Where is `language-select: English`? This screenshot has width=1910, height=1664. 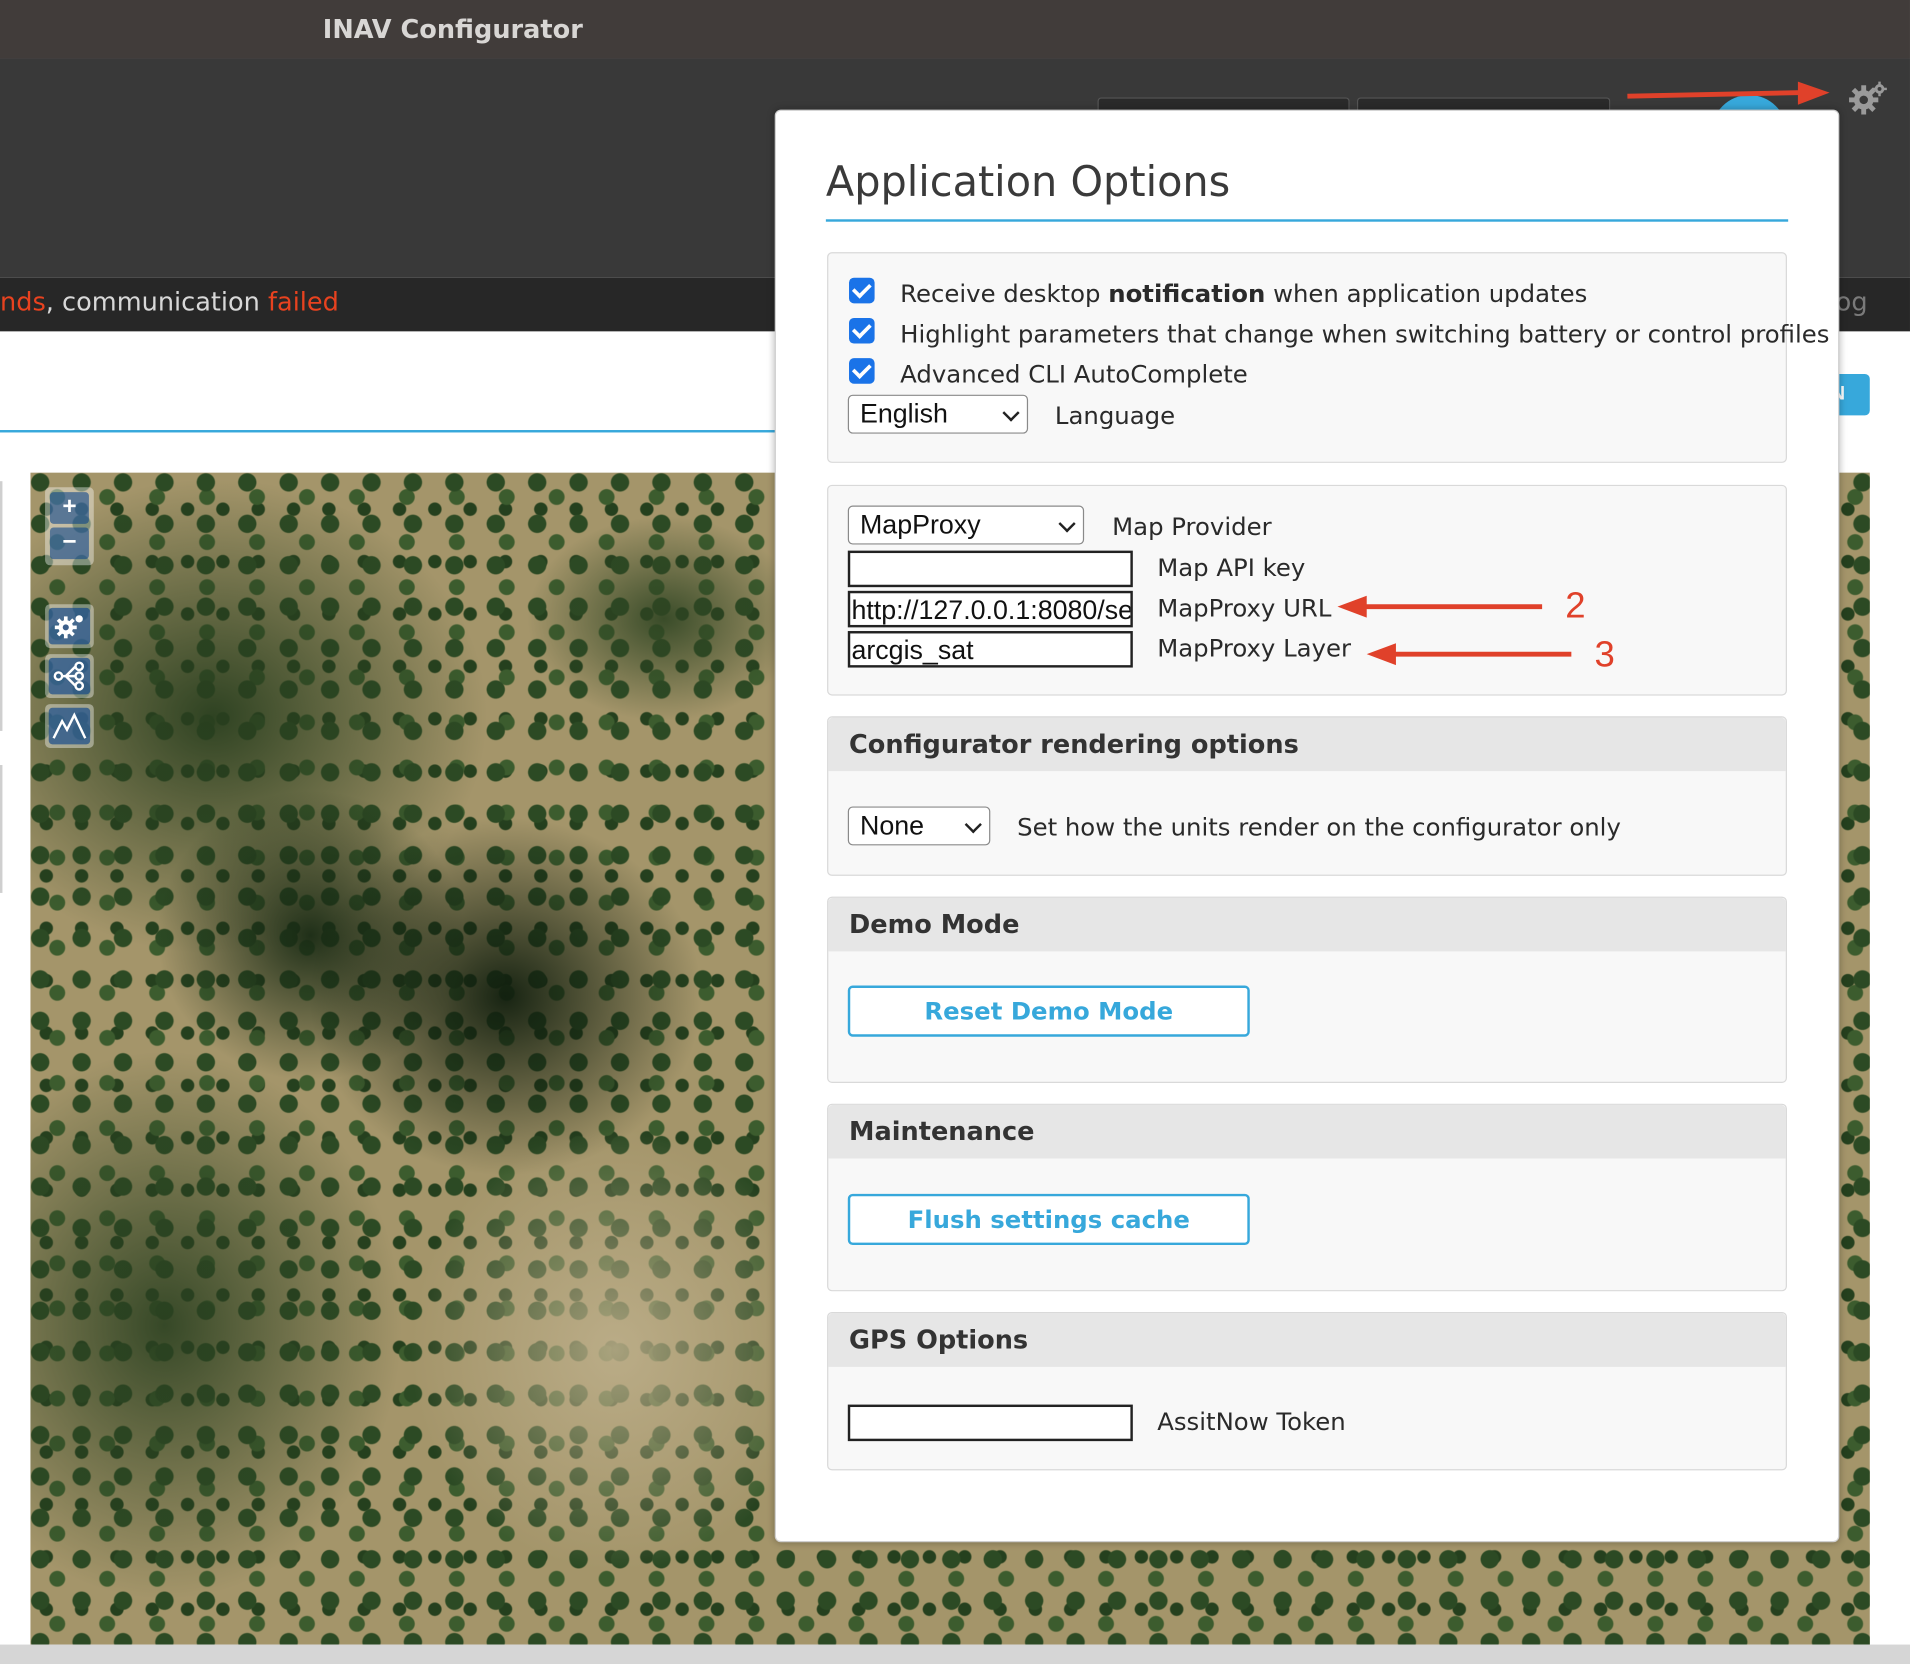 language-select: English is located at coordinates (938, 414).